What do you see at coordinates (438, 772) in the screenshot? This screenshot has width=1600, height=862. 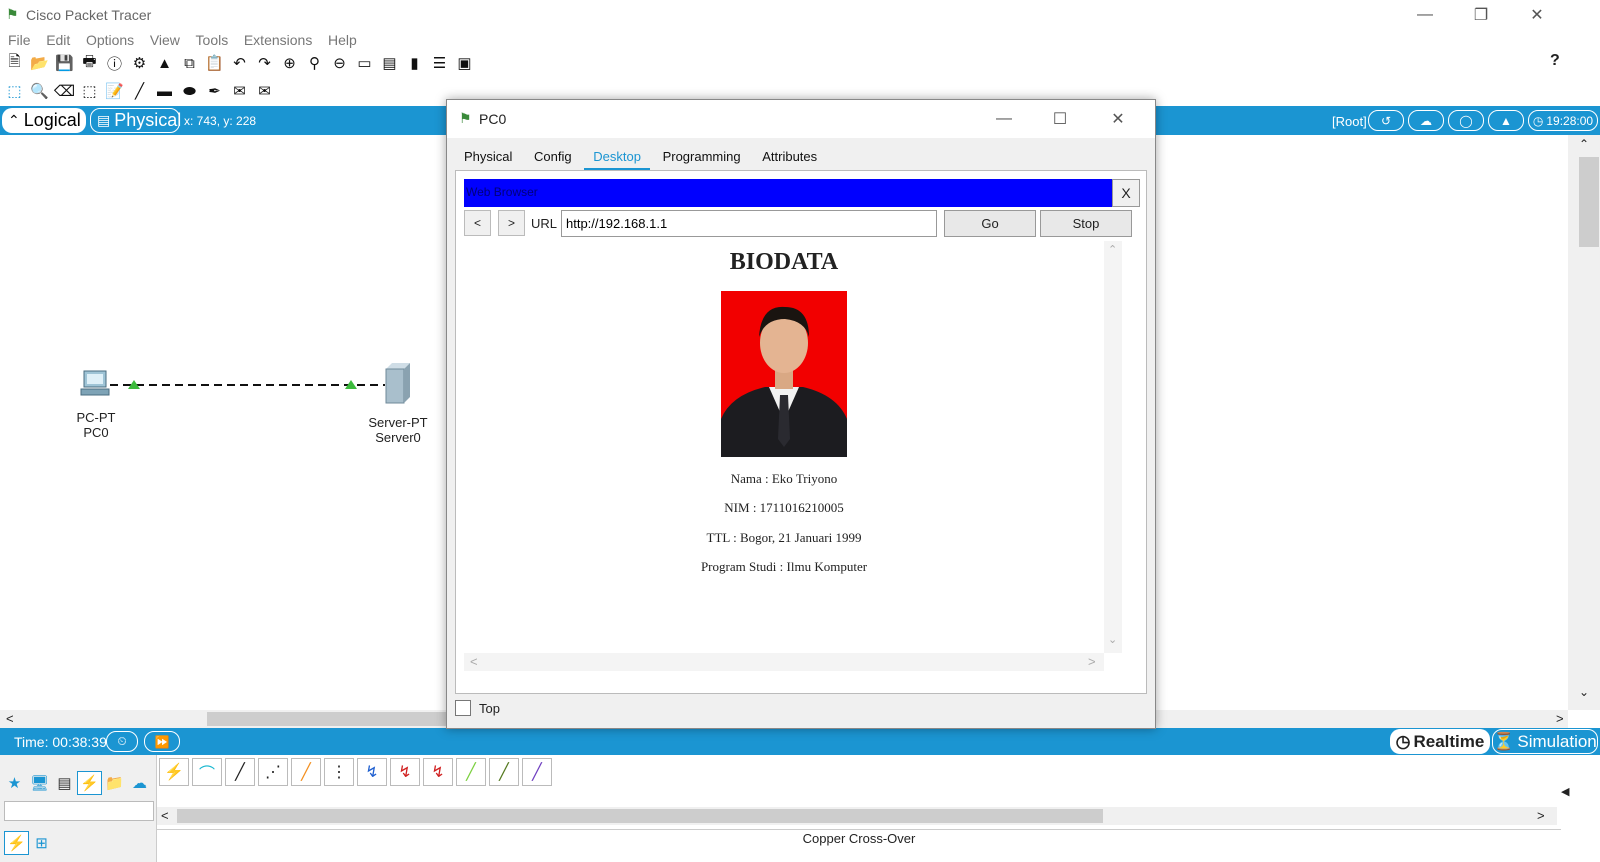 I see `serial-dte-icon: ↯` at bounding box center [438, 772].